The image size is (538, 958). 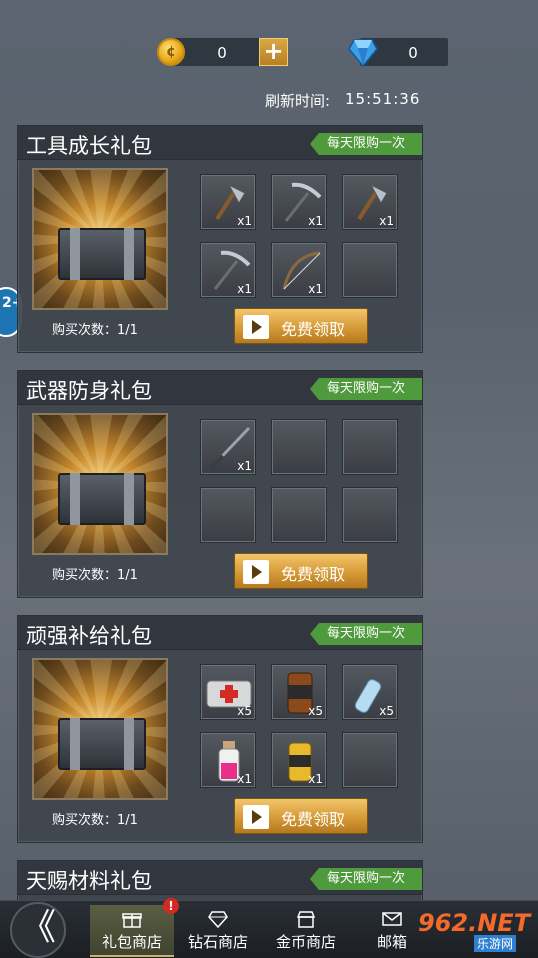 I want to click on tab-label: 礼包商店, so click(x=131, y=942).